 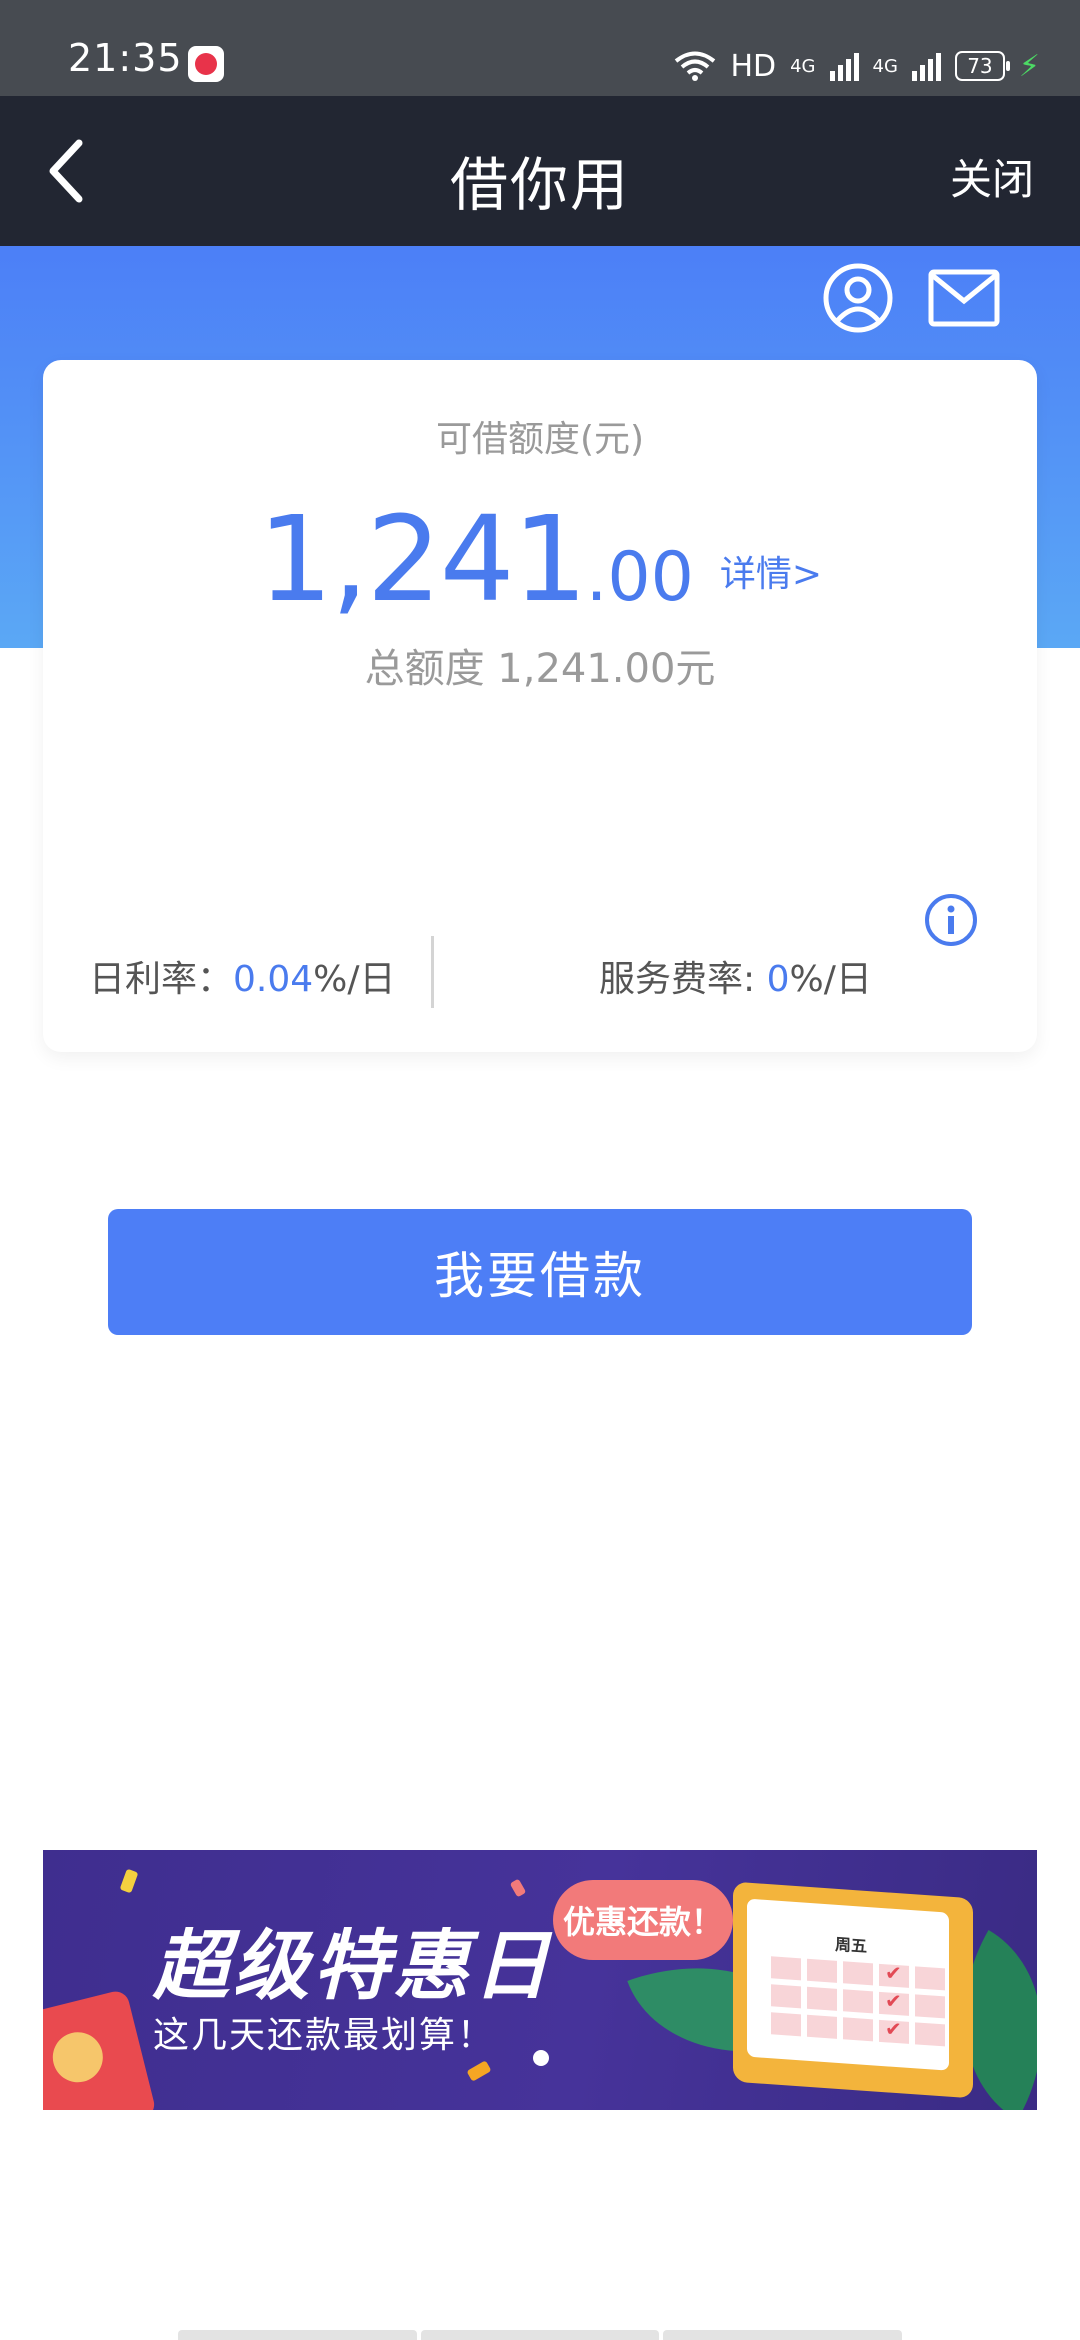 I want to click on charging-icon: ⚡, so click(x=1029, y=66).